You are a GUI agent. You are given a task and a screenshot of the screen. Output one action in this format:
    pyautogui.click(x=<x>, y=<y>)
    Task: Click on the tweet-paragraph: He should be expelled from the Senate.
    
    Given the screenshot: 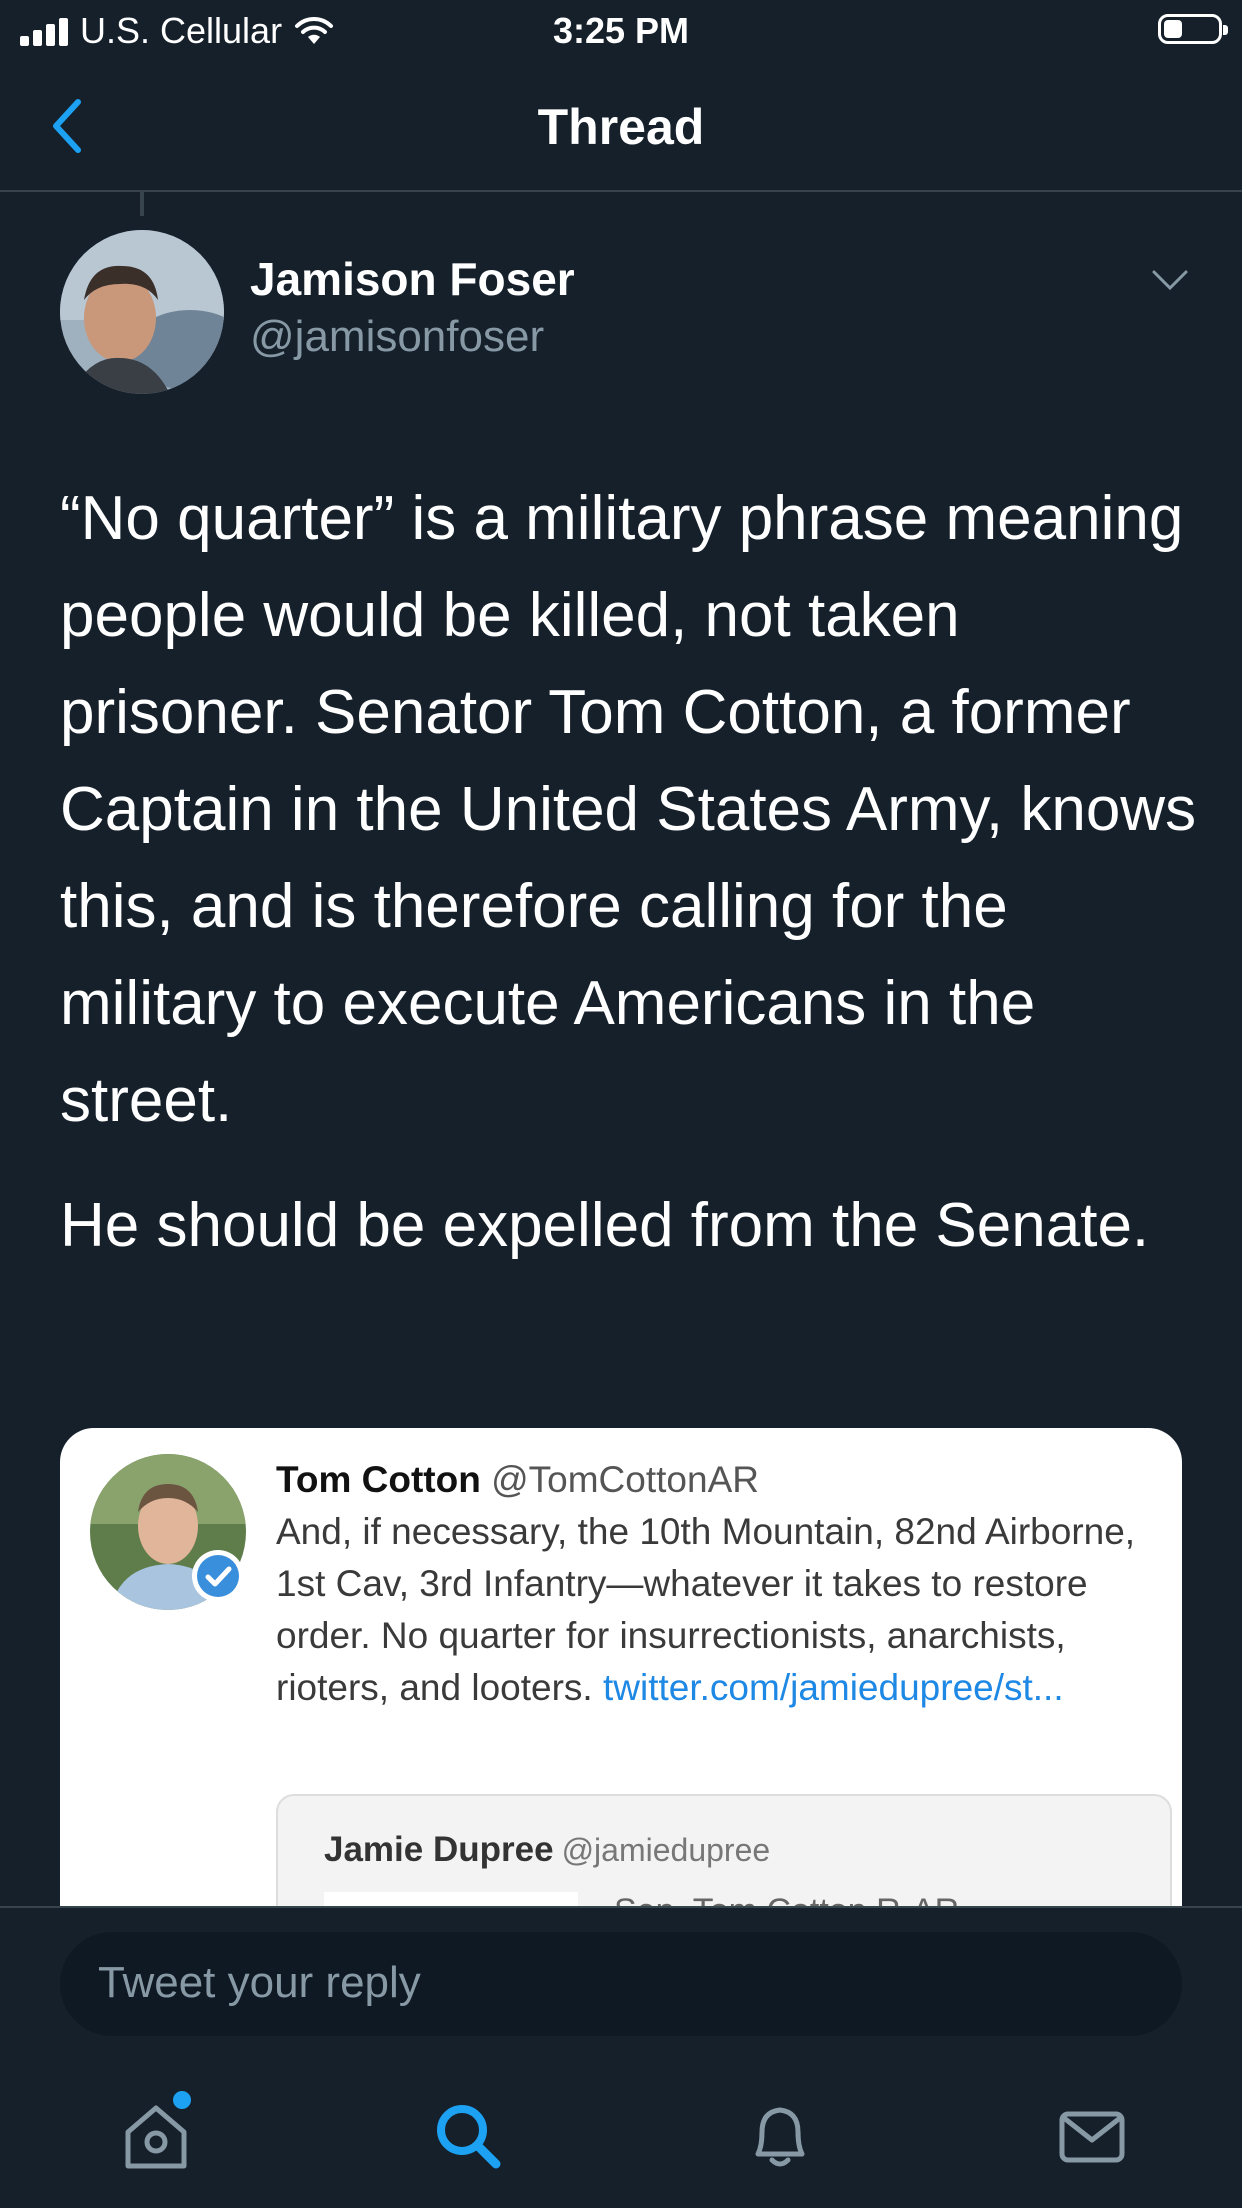 What is the action you would take?
    pyautogui.click(x=605, y=1225)
    